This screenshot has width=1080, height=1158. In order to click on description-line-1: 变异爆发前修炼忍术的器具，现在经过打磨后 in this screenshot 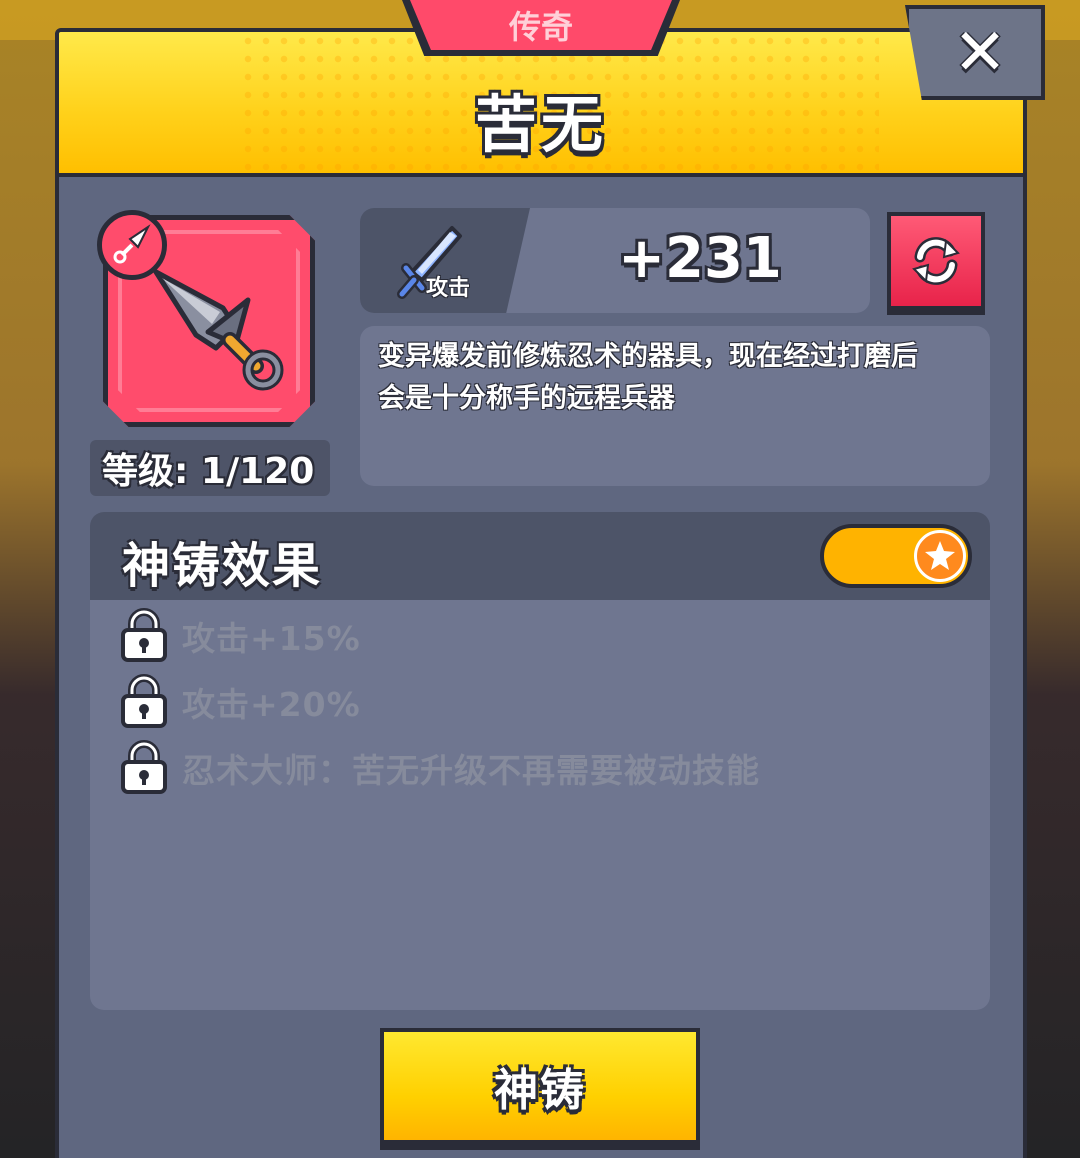, I will do `click(648, 356)`.